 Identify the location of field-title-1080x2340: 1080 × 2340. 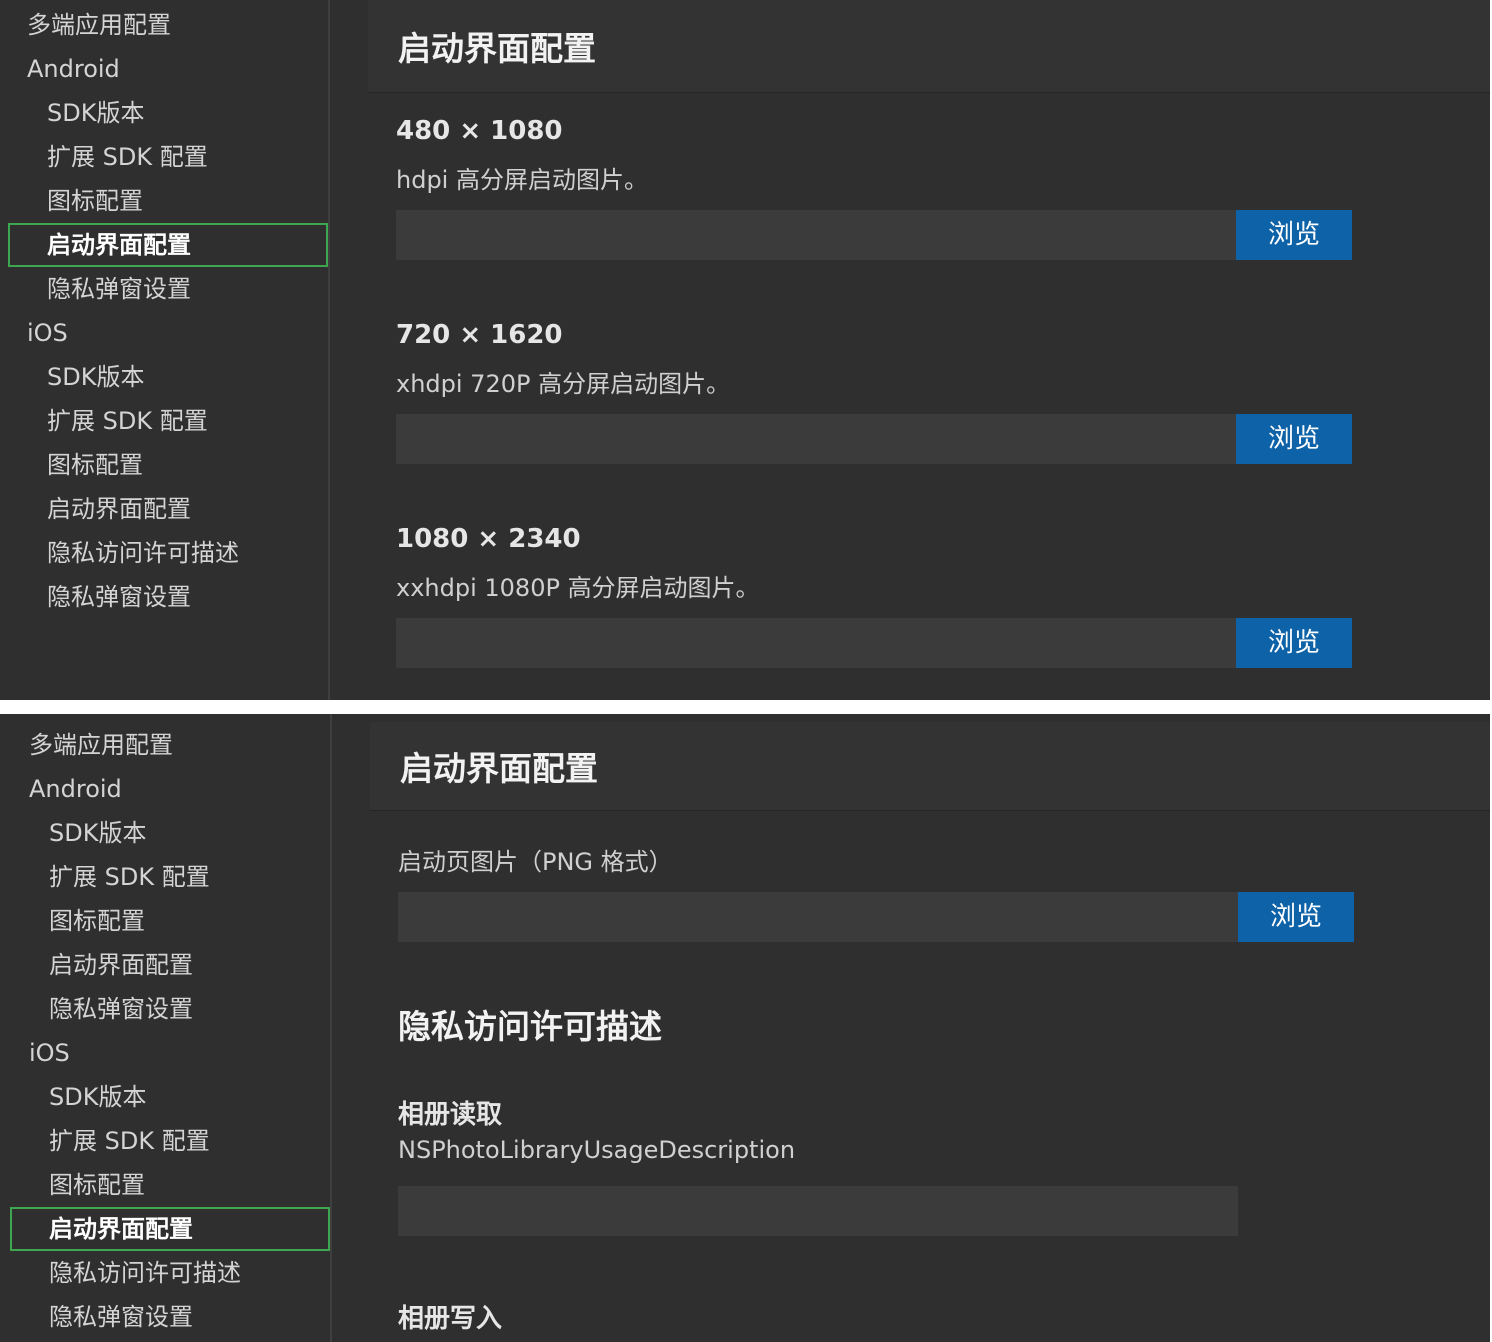
(488, 539).